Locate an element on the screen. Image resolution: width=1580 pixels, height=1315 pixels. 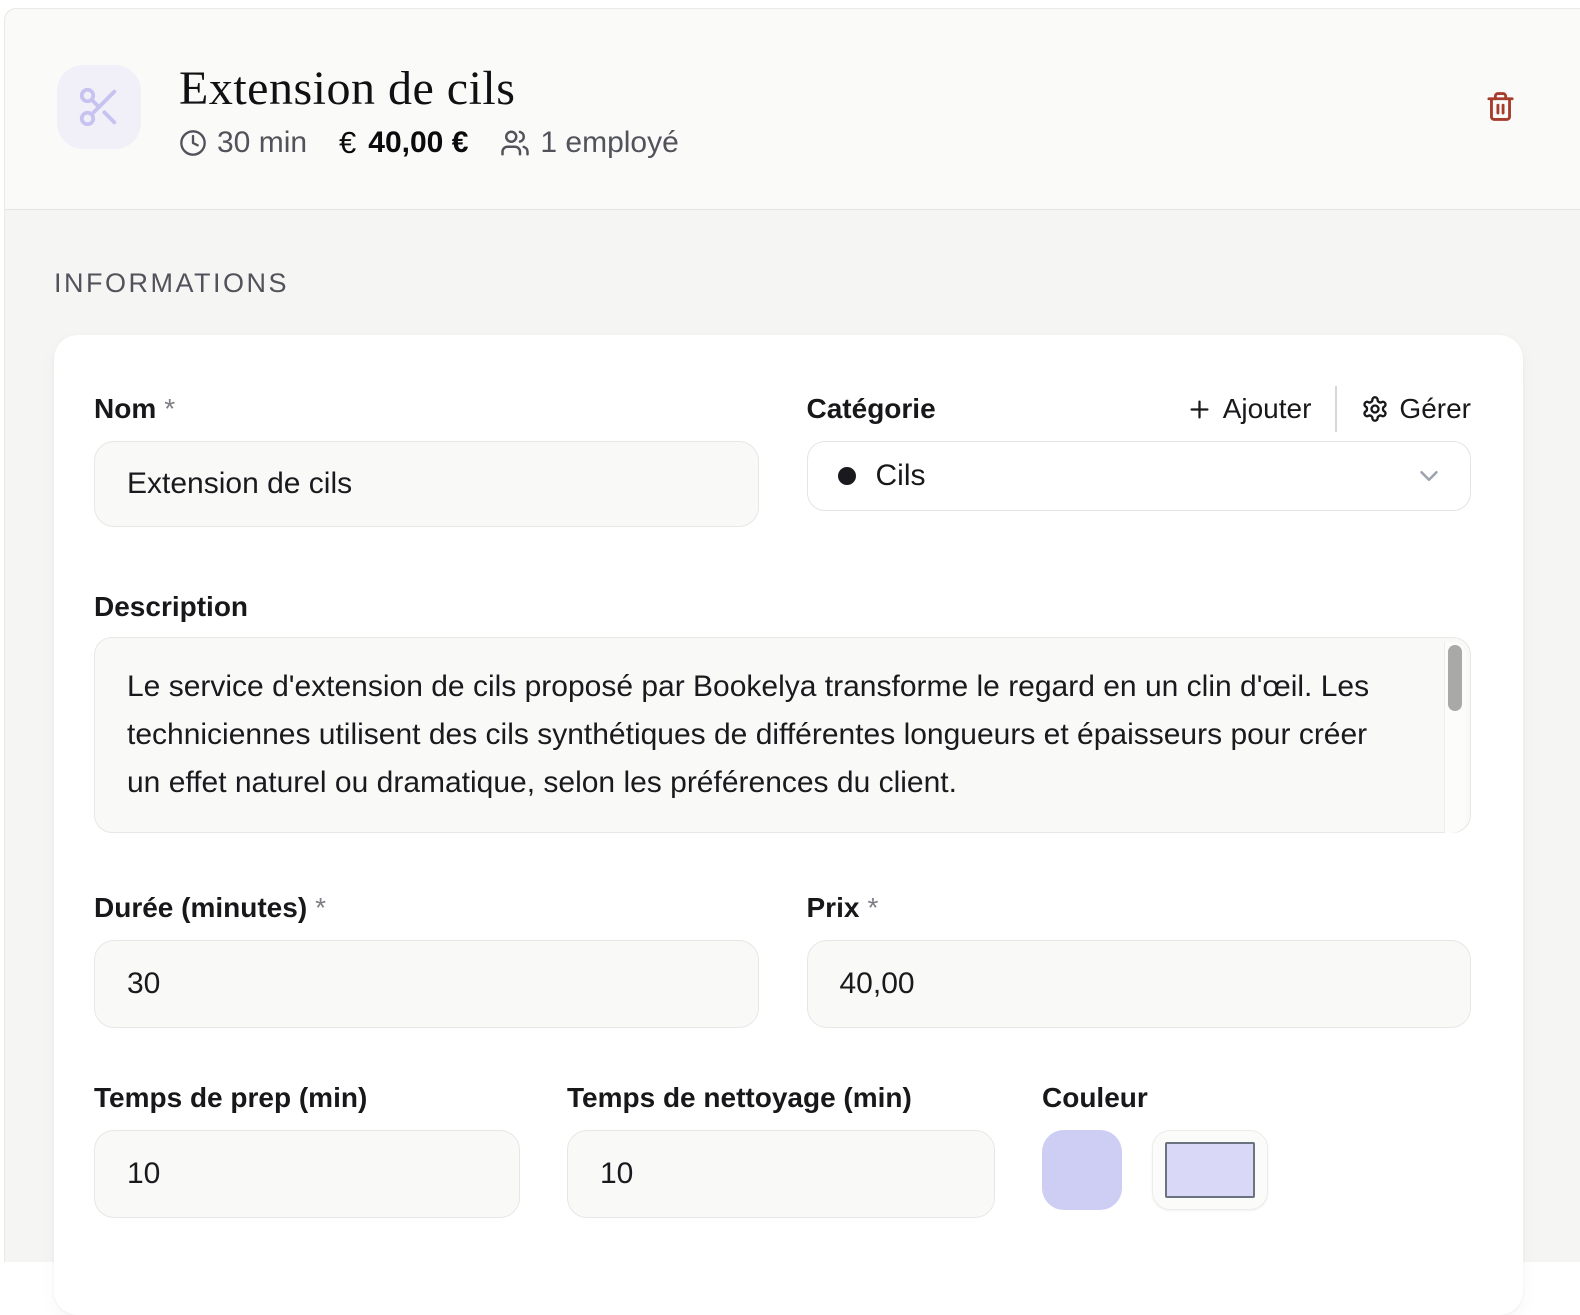
scissors-icon is located at coordinates (99, 107).